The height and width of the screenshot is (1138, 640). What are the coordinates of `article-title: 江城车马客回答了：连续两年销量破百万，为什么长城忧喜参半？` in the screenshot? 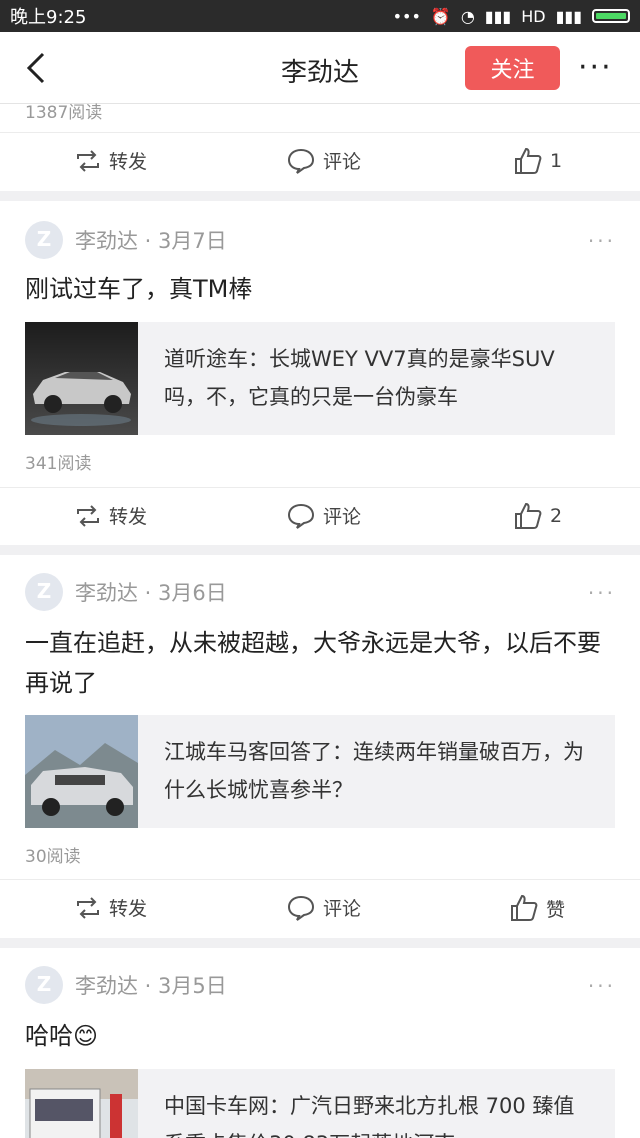 It's located at (374, 771).